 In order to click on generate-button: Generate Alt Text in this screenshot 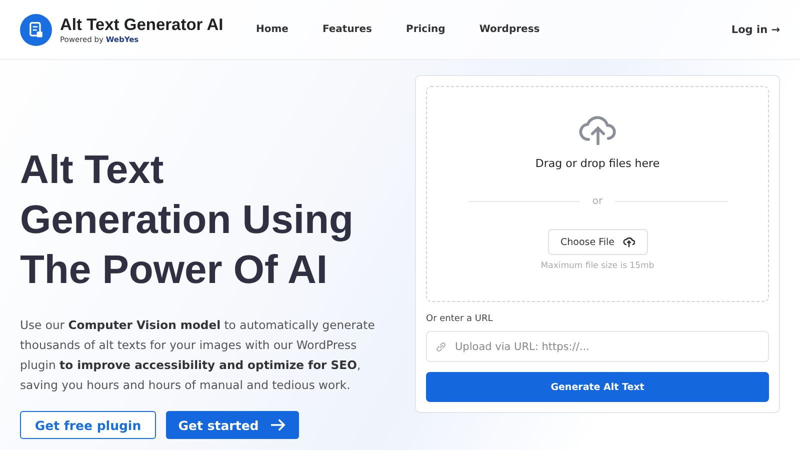, I will do `click(597, 387)`.